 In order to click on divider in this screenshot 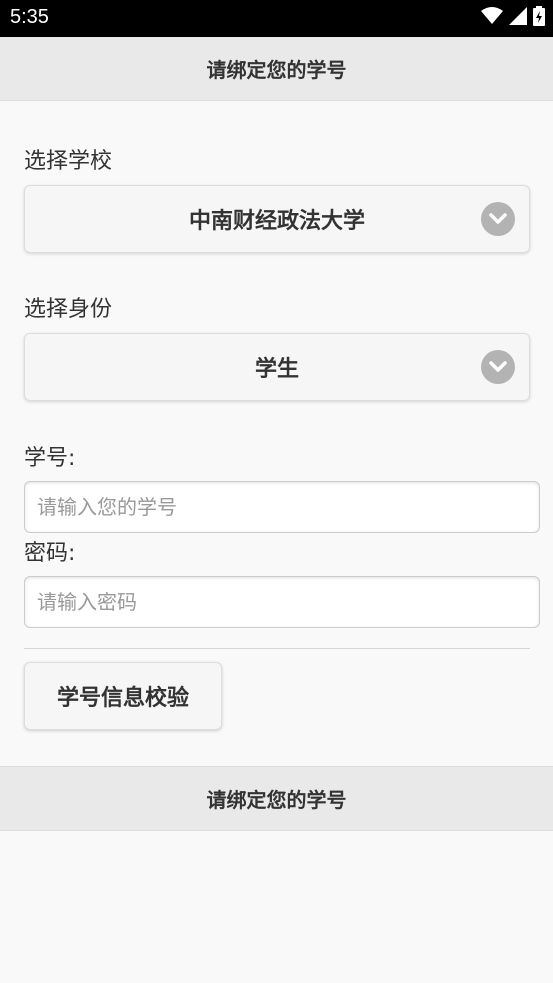, I will do `click(277, 648)`.